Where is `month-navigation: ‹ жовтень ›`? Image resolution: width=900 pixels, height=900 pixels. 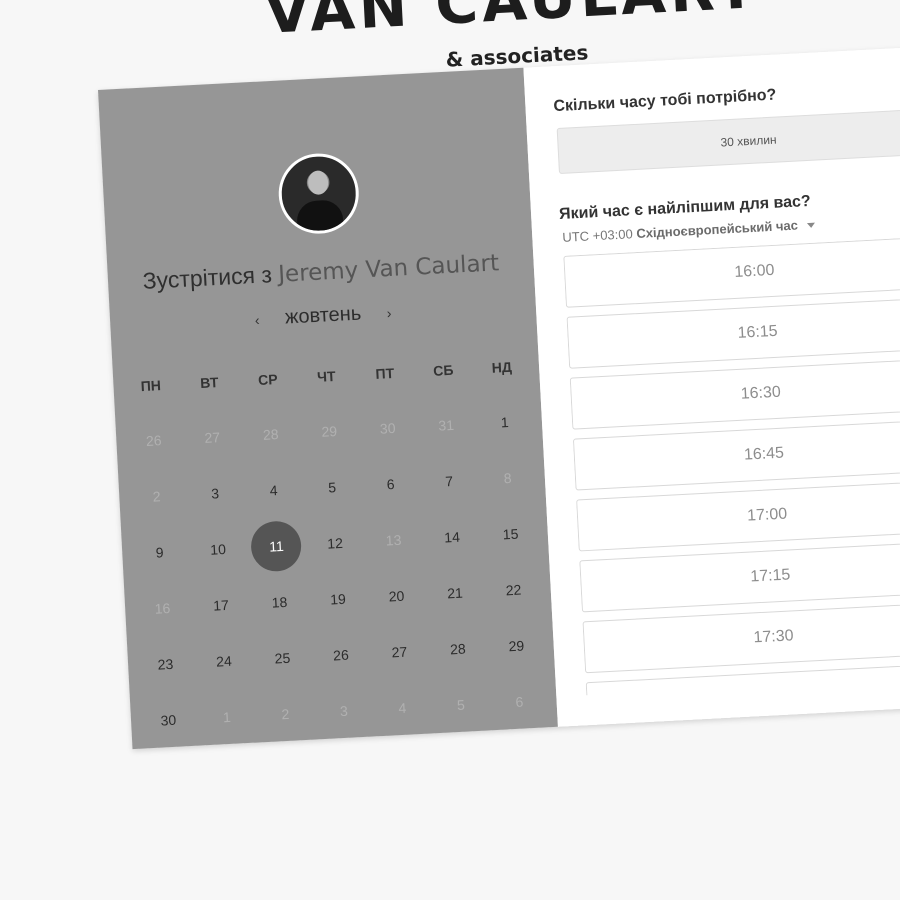
month-navigation: ‹ жовтень › is located at coordinates (323, 315).